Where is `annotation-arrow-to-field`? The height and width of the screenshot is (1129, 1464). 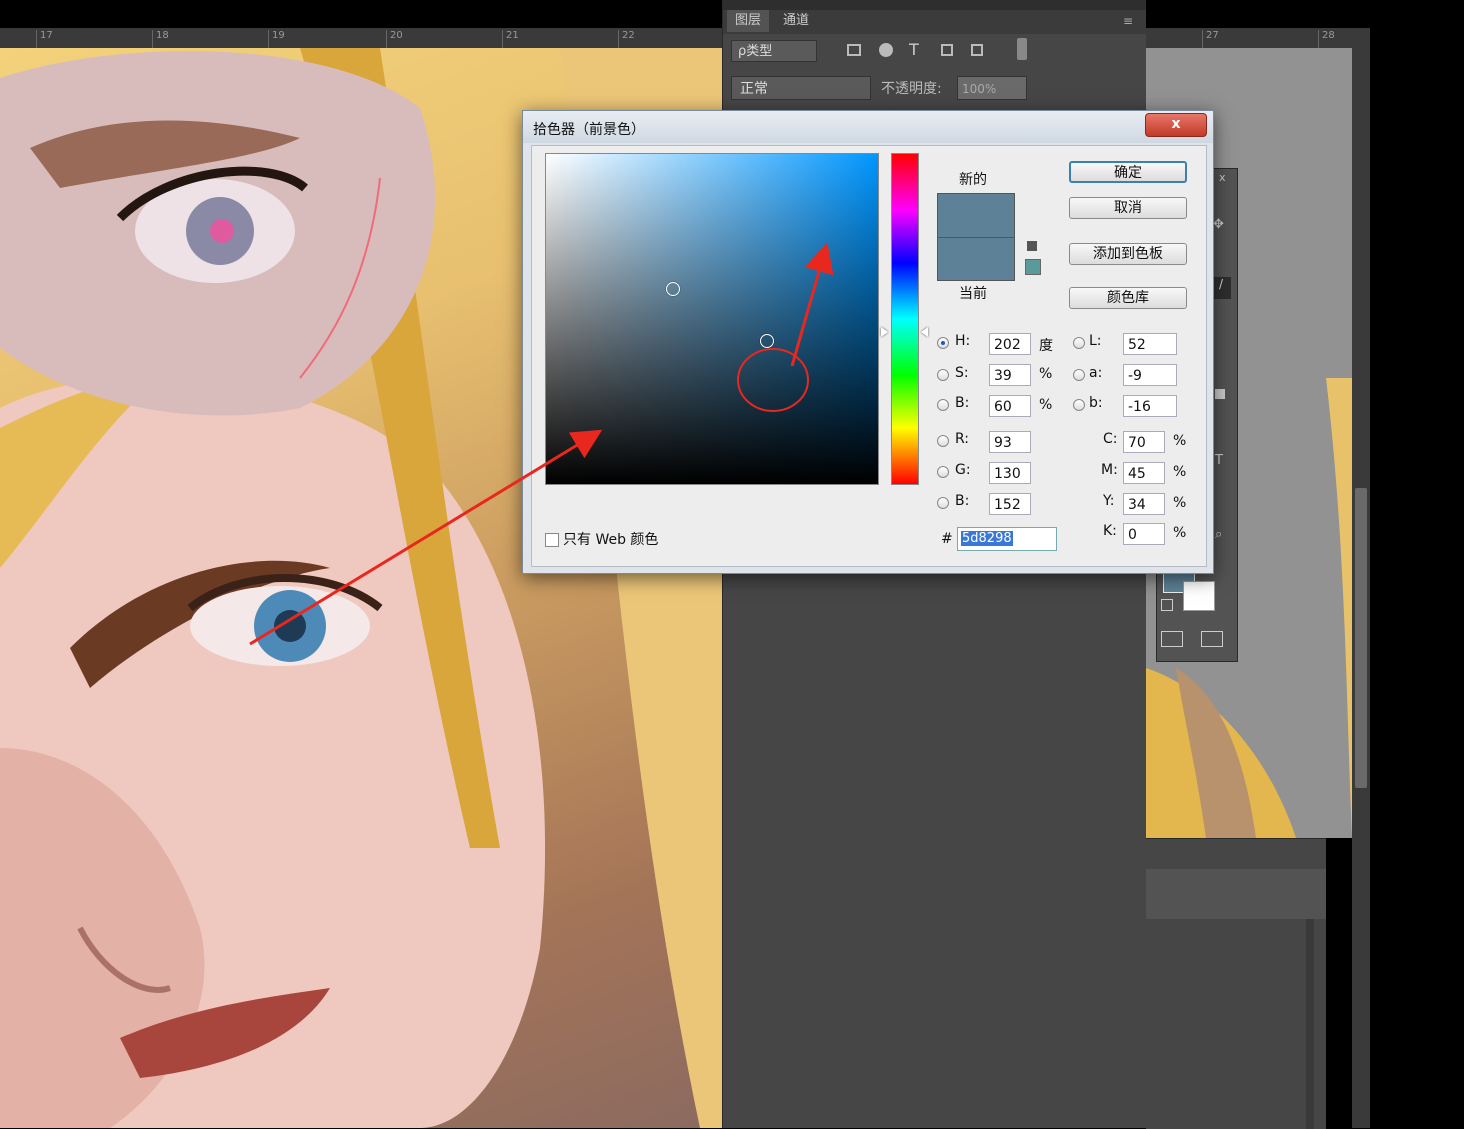
annotation-arrow-to-field is located at coordinates (426, 537).